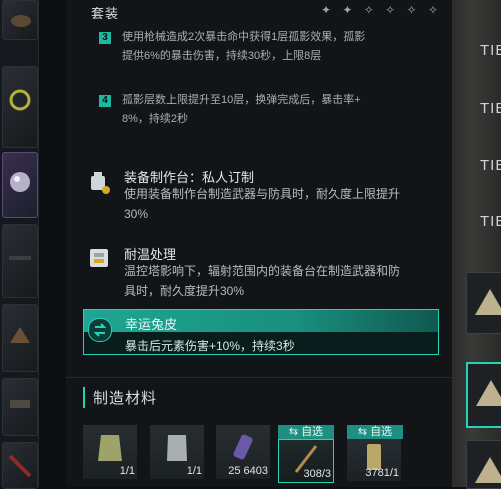 Image resolution: width=501 pixels, height=489 pixels. What do you see at coordinates (151, 324) in the screenshot?
I see `perk-title: 幸运兔皮` at bounding box center [151, 324].